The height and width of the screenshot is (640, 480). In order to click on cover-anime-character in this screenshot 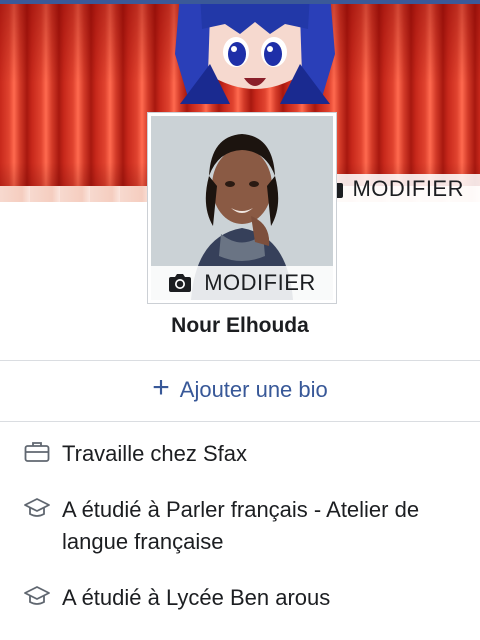, I will do `click(255, 54)`.